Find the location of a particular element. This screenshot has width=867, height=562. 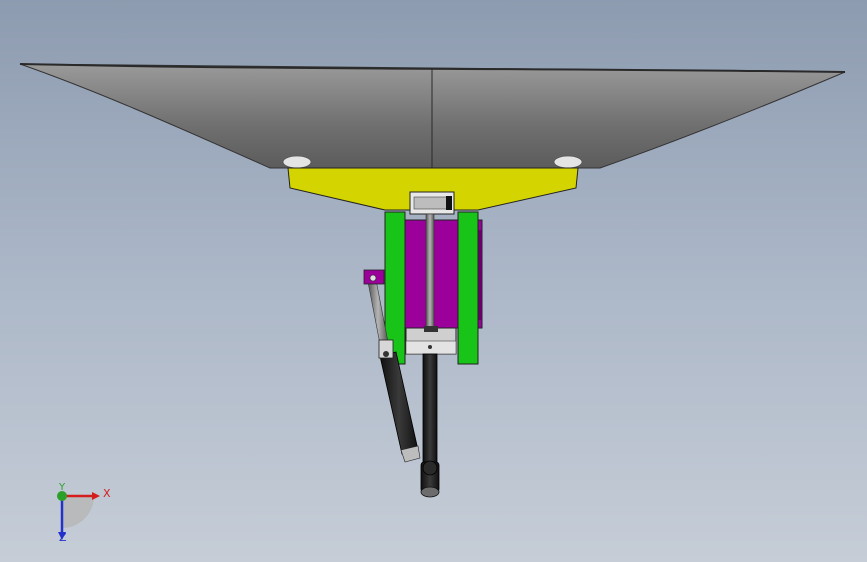

lower-clamp is located at coordinates (431, 340).